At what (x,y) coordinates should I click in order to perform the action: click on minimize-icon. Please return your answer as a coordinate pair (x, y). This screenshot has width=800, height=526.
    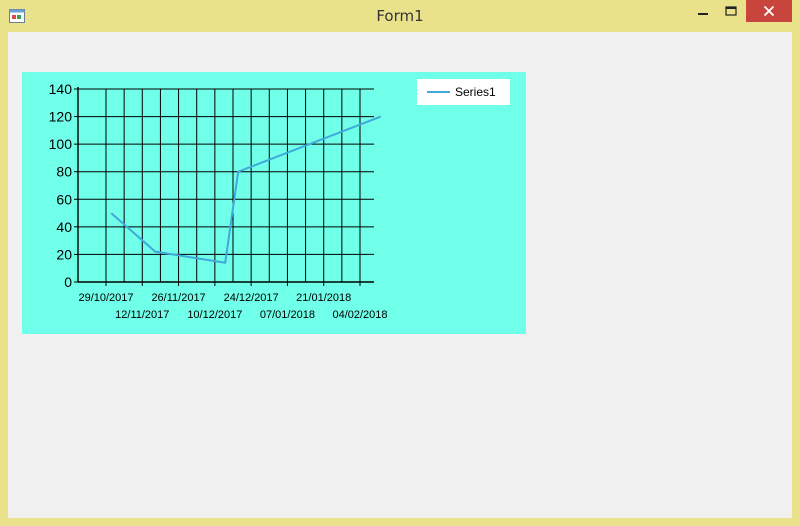
    Looking at the image, I should click on (703, 14).